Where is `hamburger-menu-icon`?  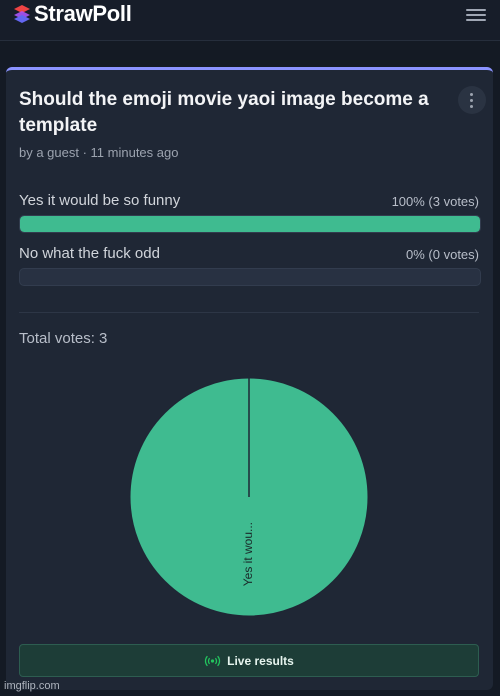 hamburger-menu-icon is located at coordinates (476, 14).